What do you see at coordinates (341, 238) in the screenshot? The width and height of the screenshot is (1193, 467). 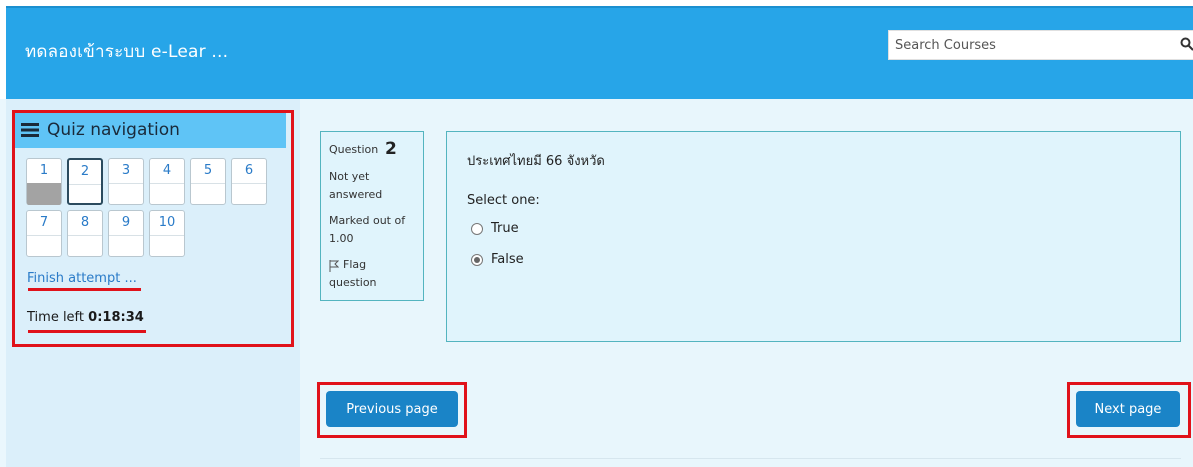 I see `marked-out-of-line2: 1.00` at bounding box center [341, 238].